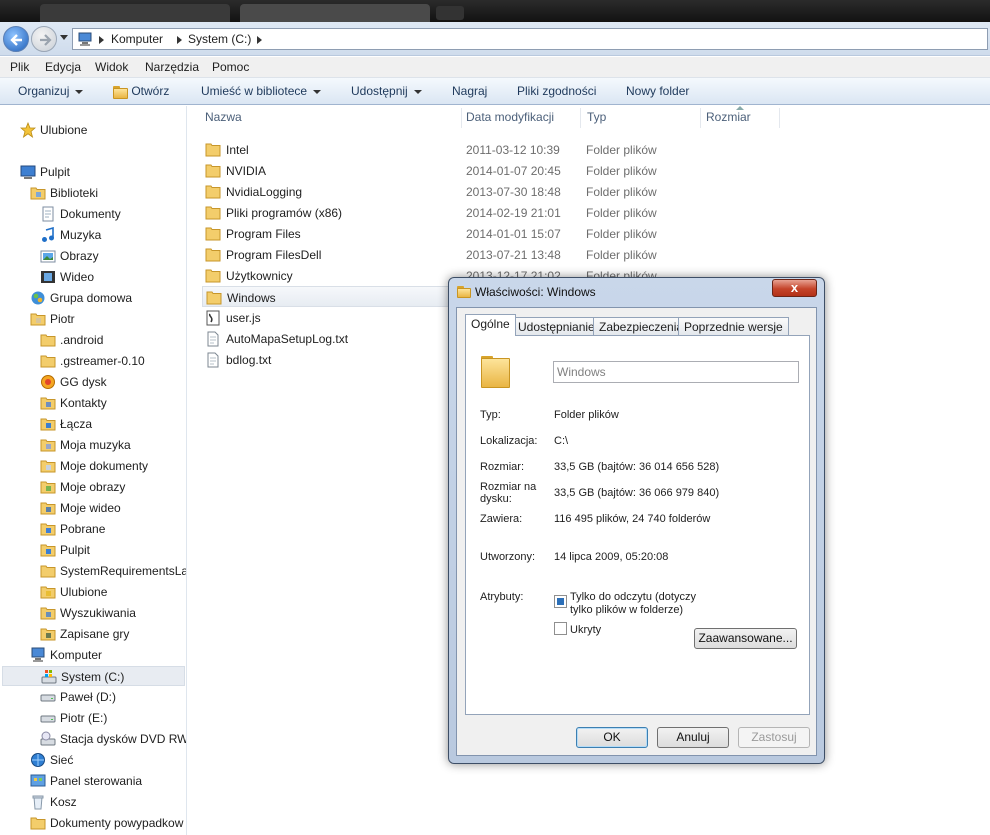 The height and width of the screenshot is (835, 990). Describe the element at coordinates (612, 737) in the screenshot. I see `ok-button: OK` at that location.